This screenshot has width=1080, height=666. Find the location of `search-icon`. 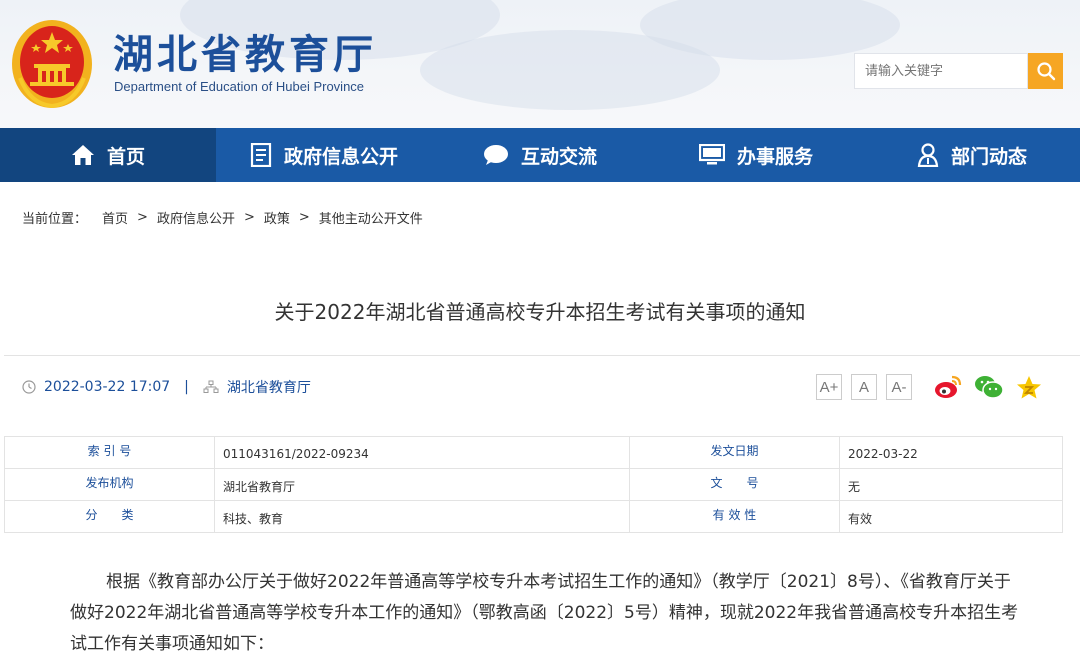

search-icon is located at coordinates (1046, 71).